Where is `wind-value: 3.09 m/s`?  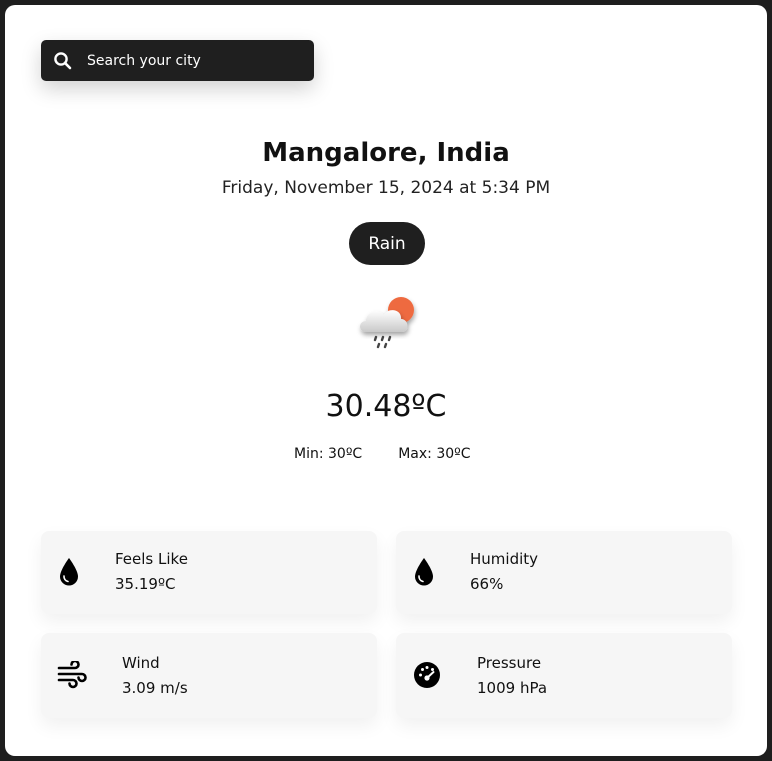 wind-value: 3.09 m/s is located at coordinates (155, 688).